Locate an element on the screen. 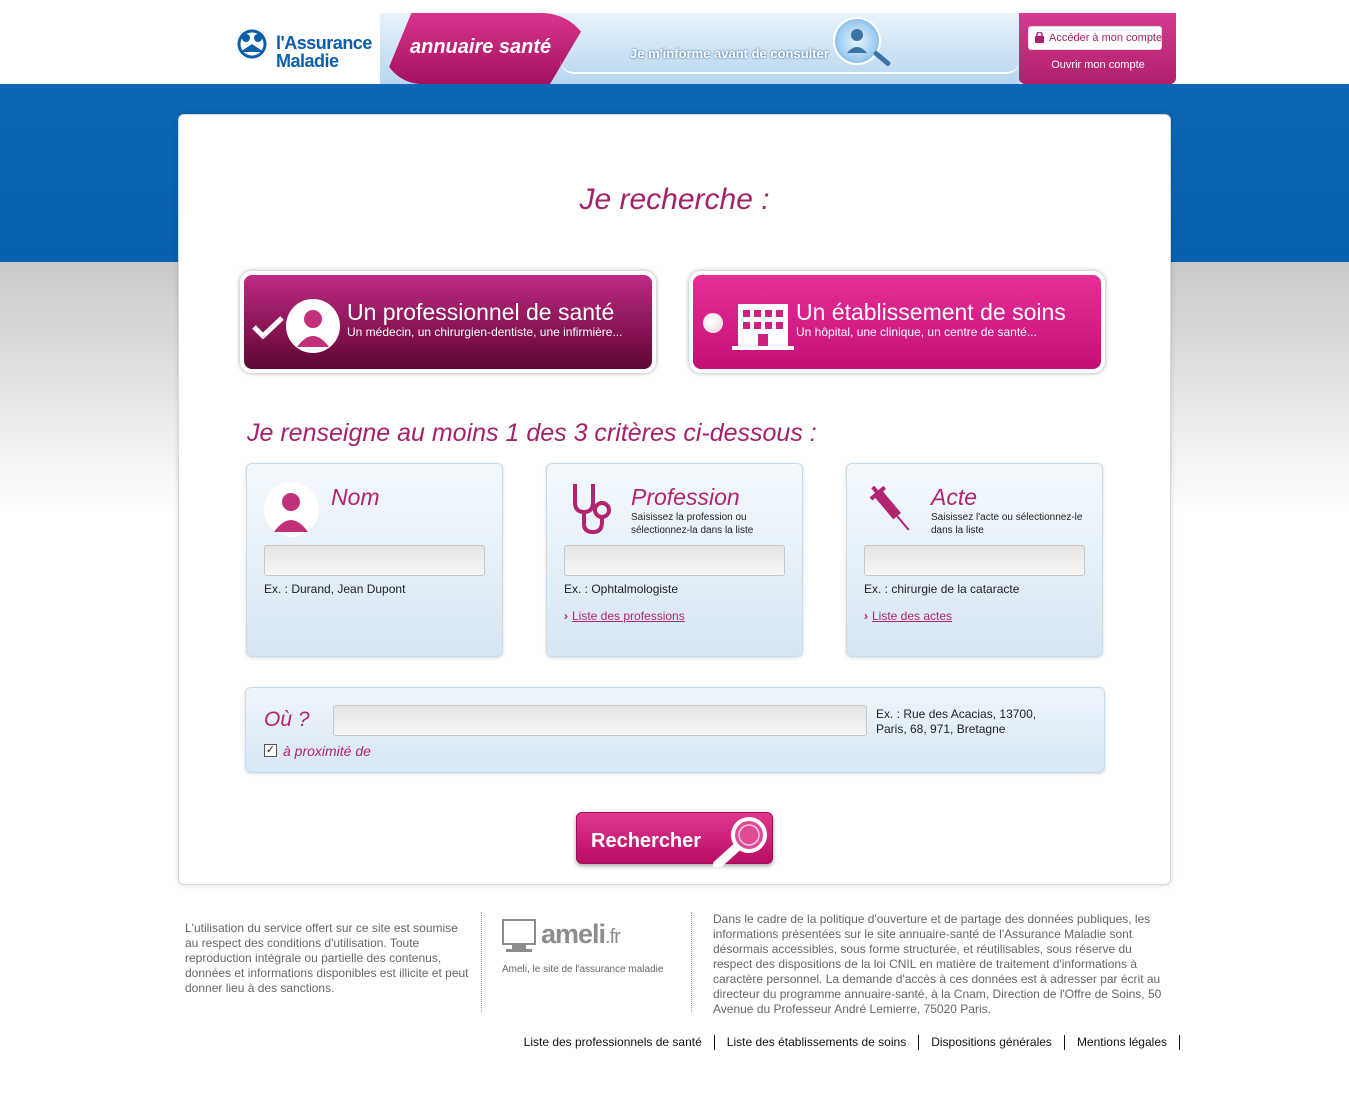 Image resolution: width=1349 pixels, height=1102 pixels. professions-list-link: › Liste des professions is located at coordinates (624, 616).